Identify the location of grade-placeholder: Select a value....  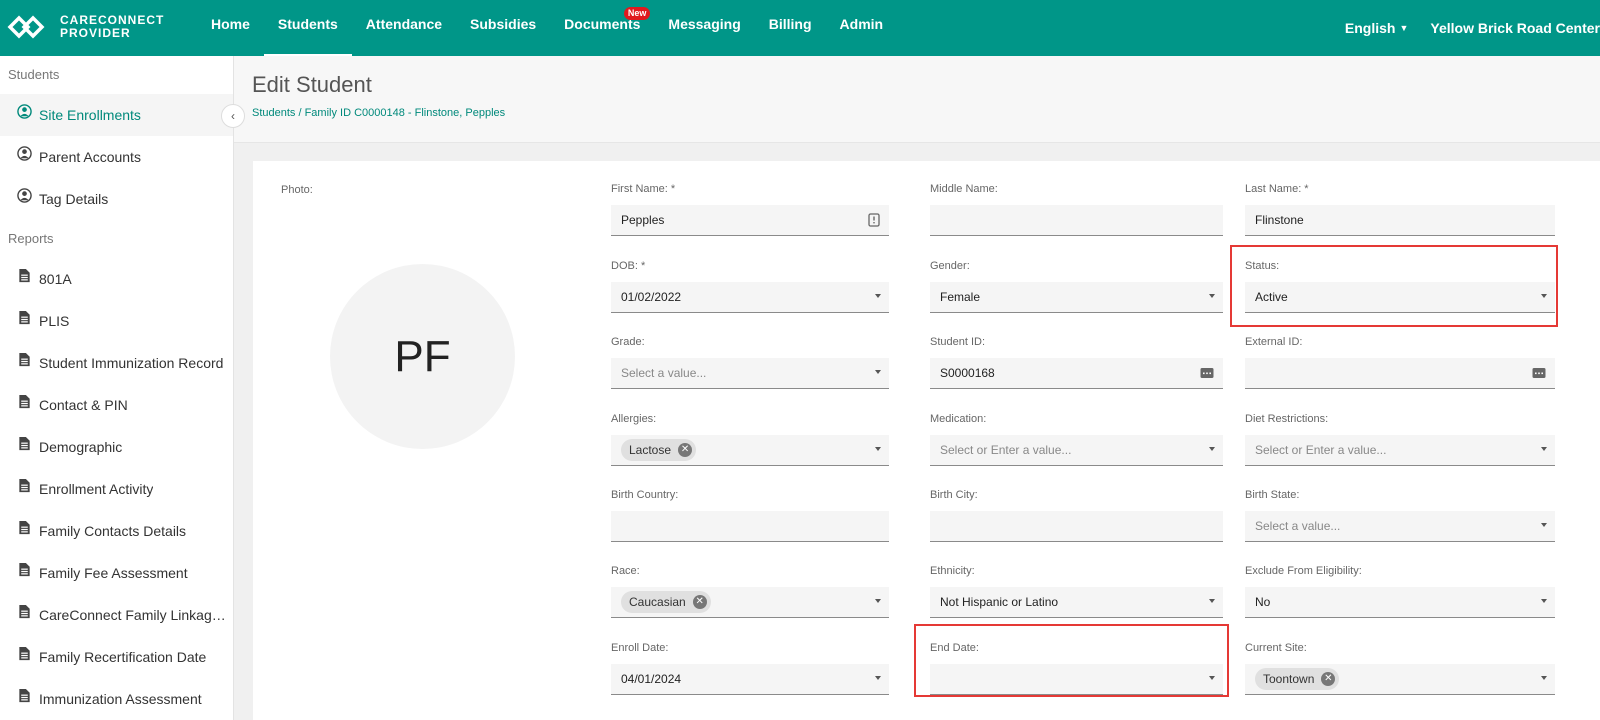
(664, 373).